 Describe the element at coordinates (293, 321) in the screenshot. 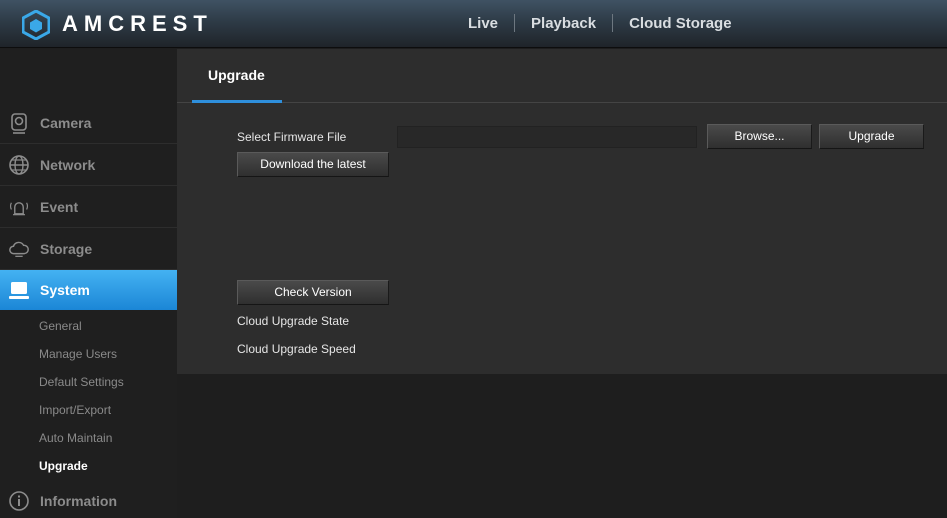

I see `cloud-upgrade-state-label: Cloud Upgrade State` at that location.